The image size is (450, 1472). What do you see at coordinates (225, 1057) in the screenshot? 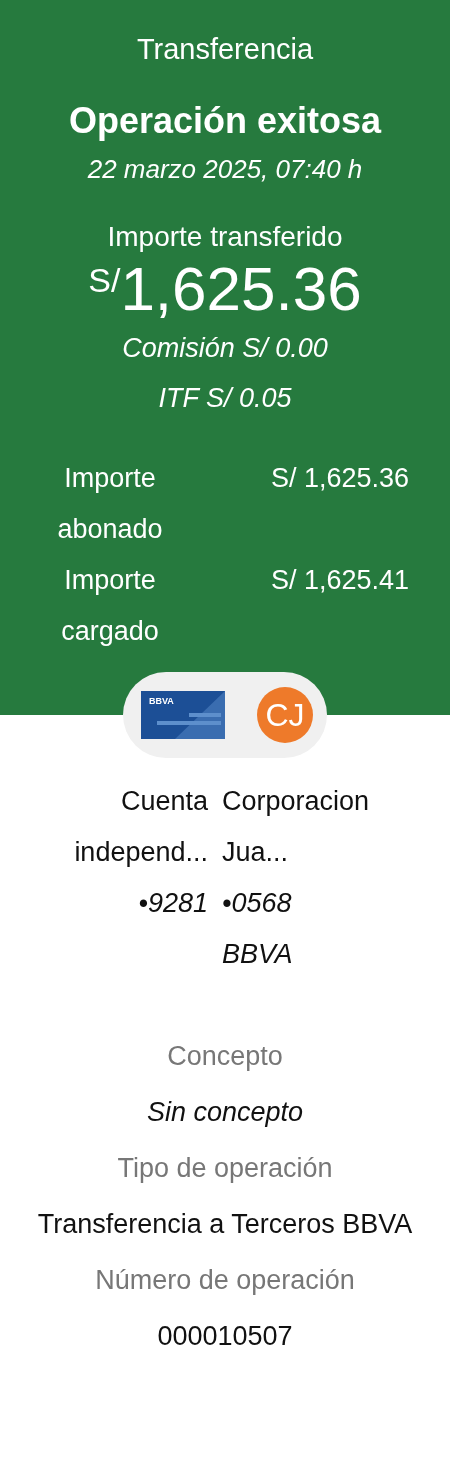
I see `detail-label: Concepto` at bounding box center [225, 1057].